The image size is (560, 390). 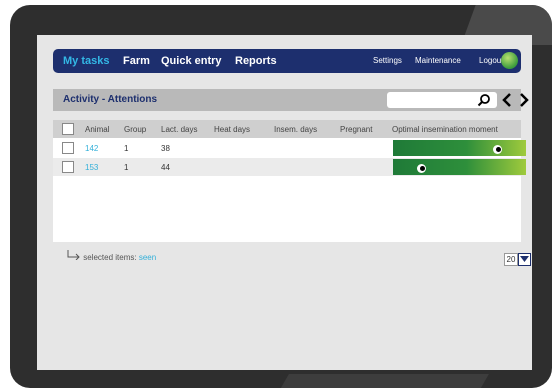 I want to click on col-heat-days: Heat days, so click(x=232, y=129).